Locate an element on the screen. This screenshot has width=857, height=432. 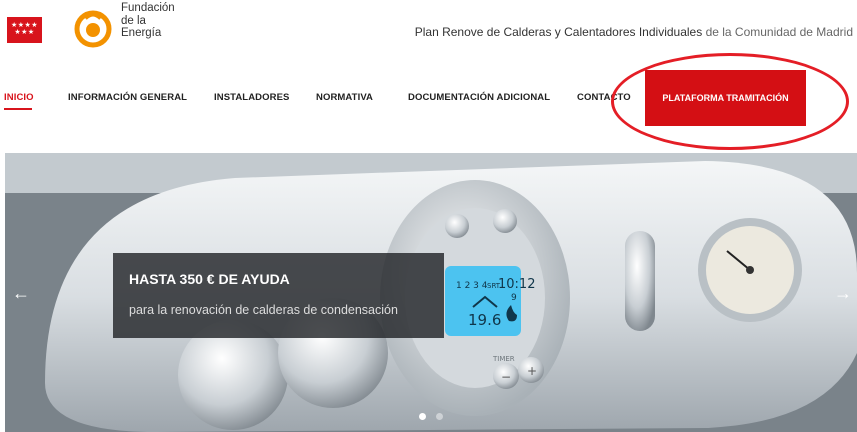
nav-item-contacto: CONTACTO is located at coordinates (604, 97).